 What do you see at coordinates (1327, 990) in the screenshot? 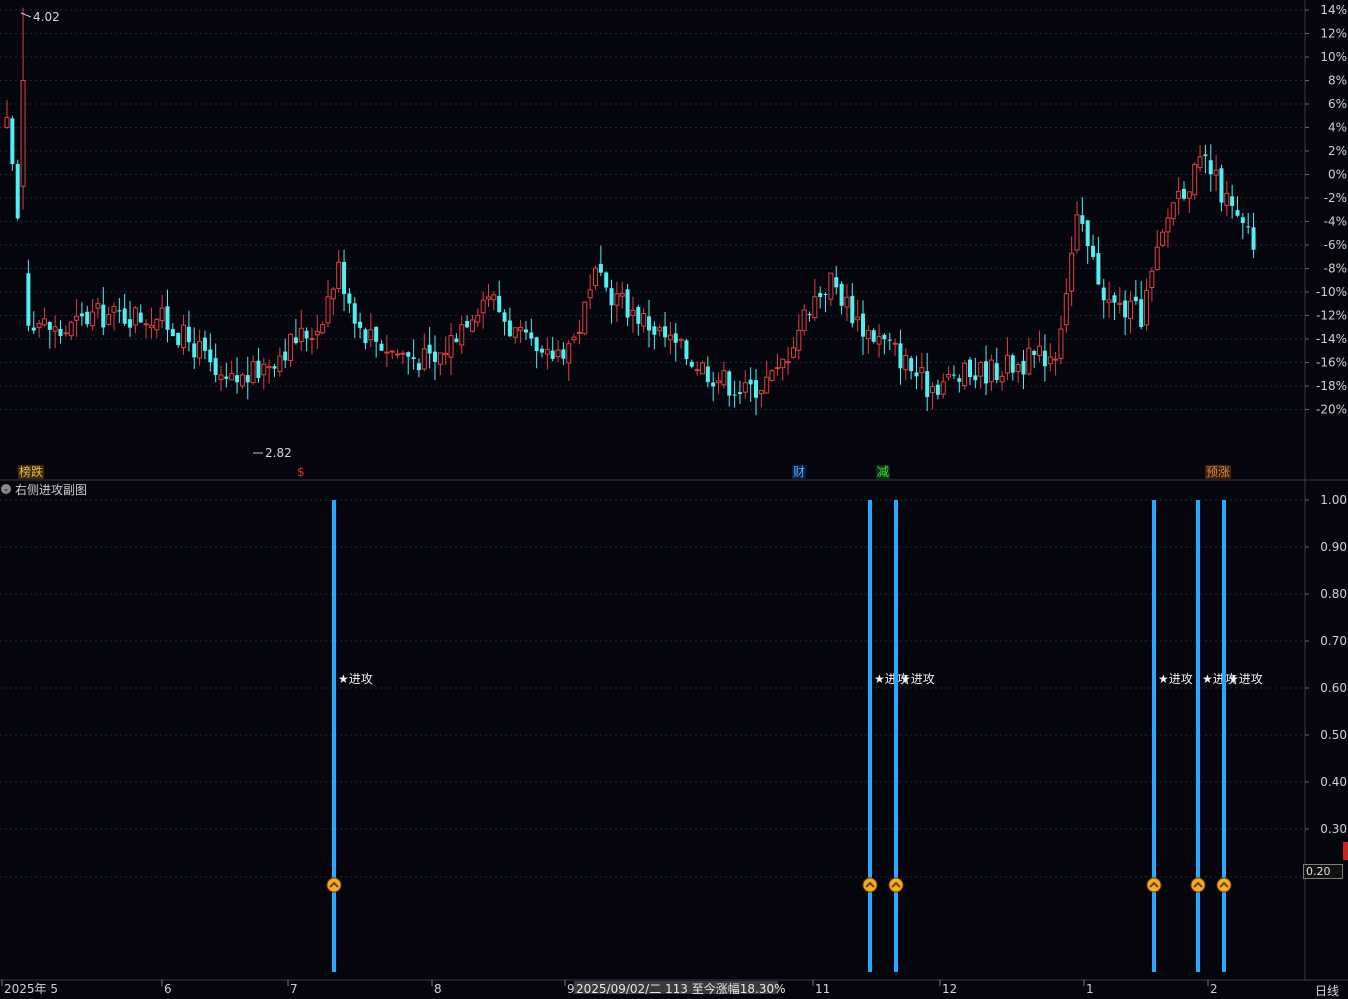
I see `period-label: 日线` at bounding box center [1327, 990].